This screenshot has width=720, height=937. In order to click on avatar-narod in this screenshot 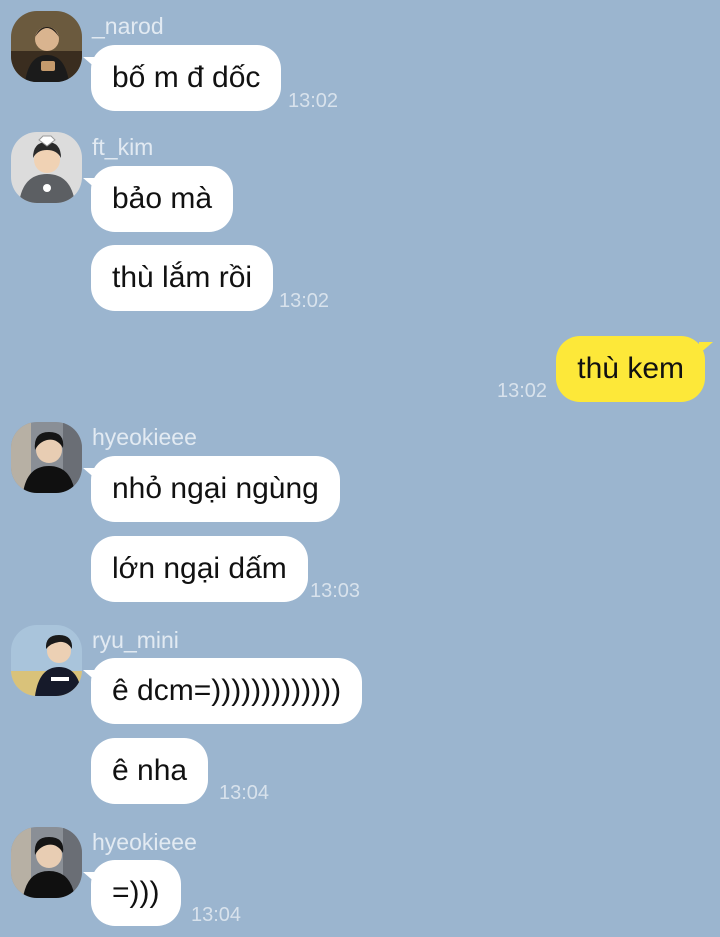, I will do `click(46, 46)`.